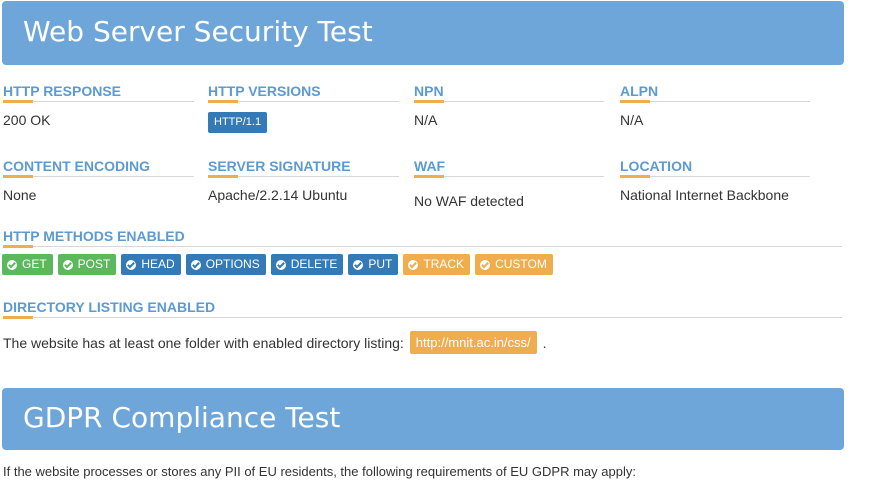 The image size is (873, 496). I want to click on location-value: National Internet Backbone, so click(704, 195).